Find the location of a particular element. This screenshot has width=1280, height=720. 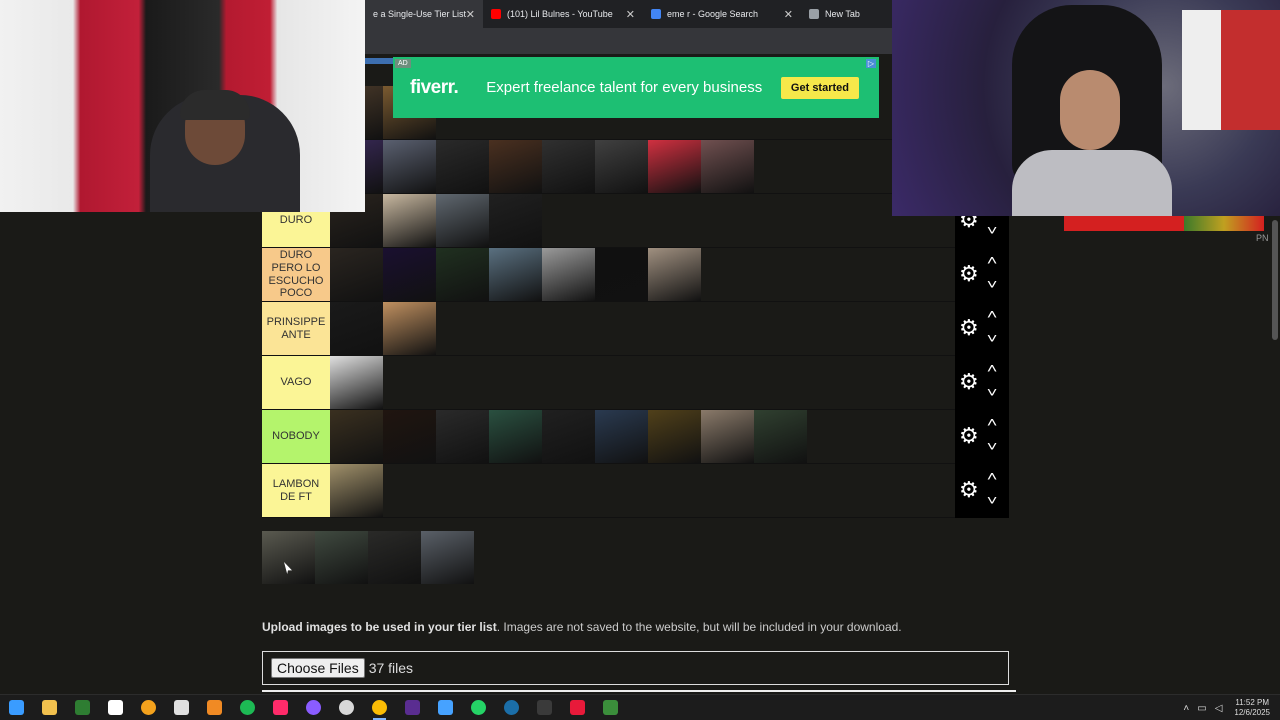

capcut-alt-icon is located at coordinates (181, 707).